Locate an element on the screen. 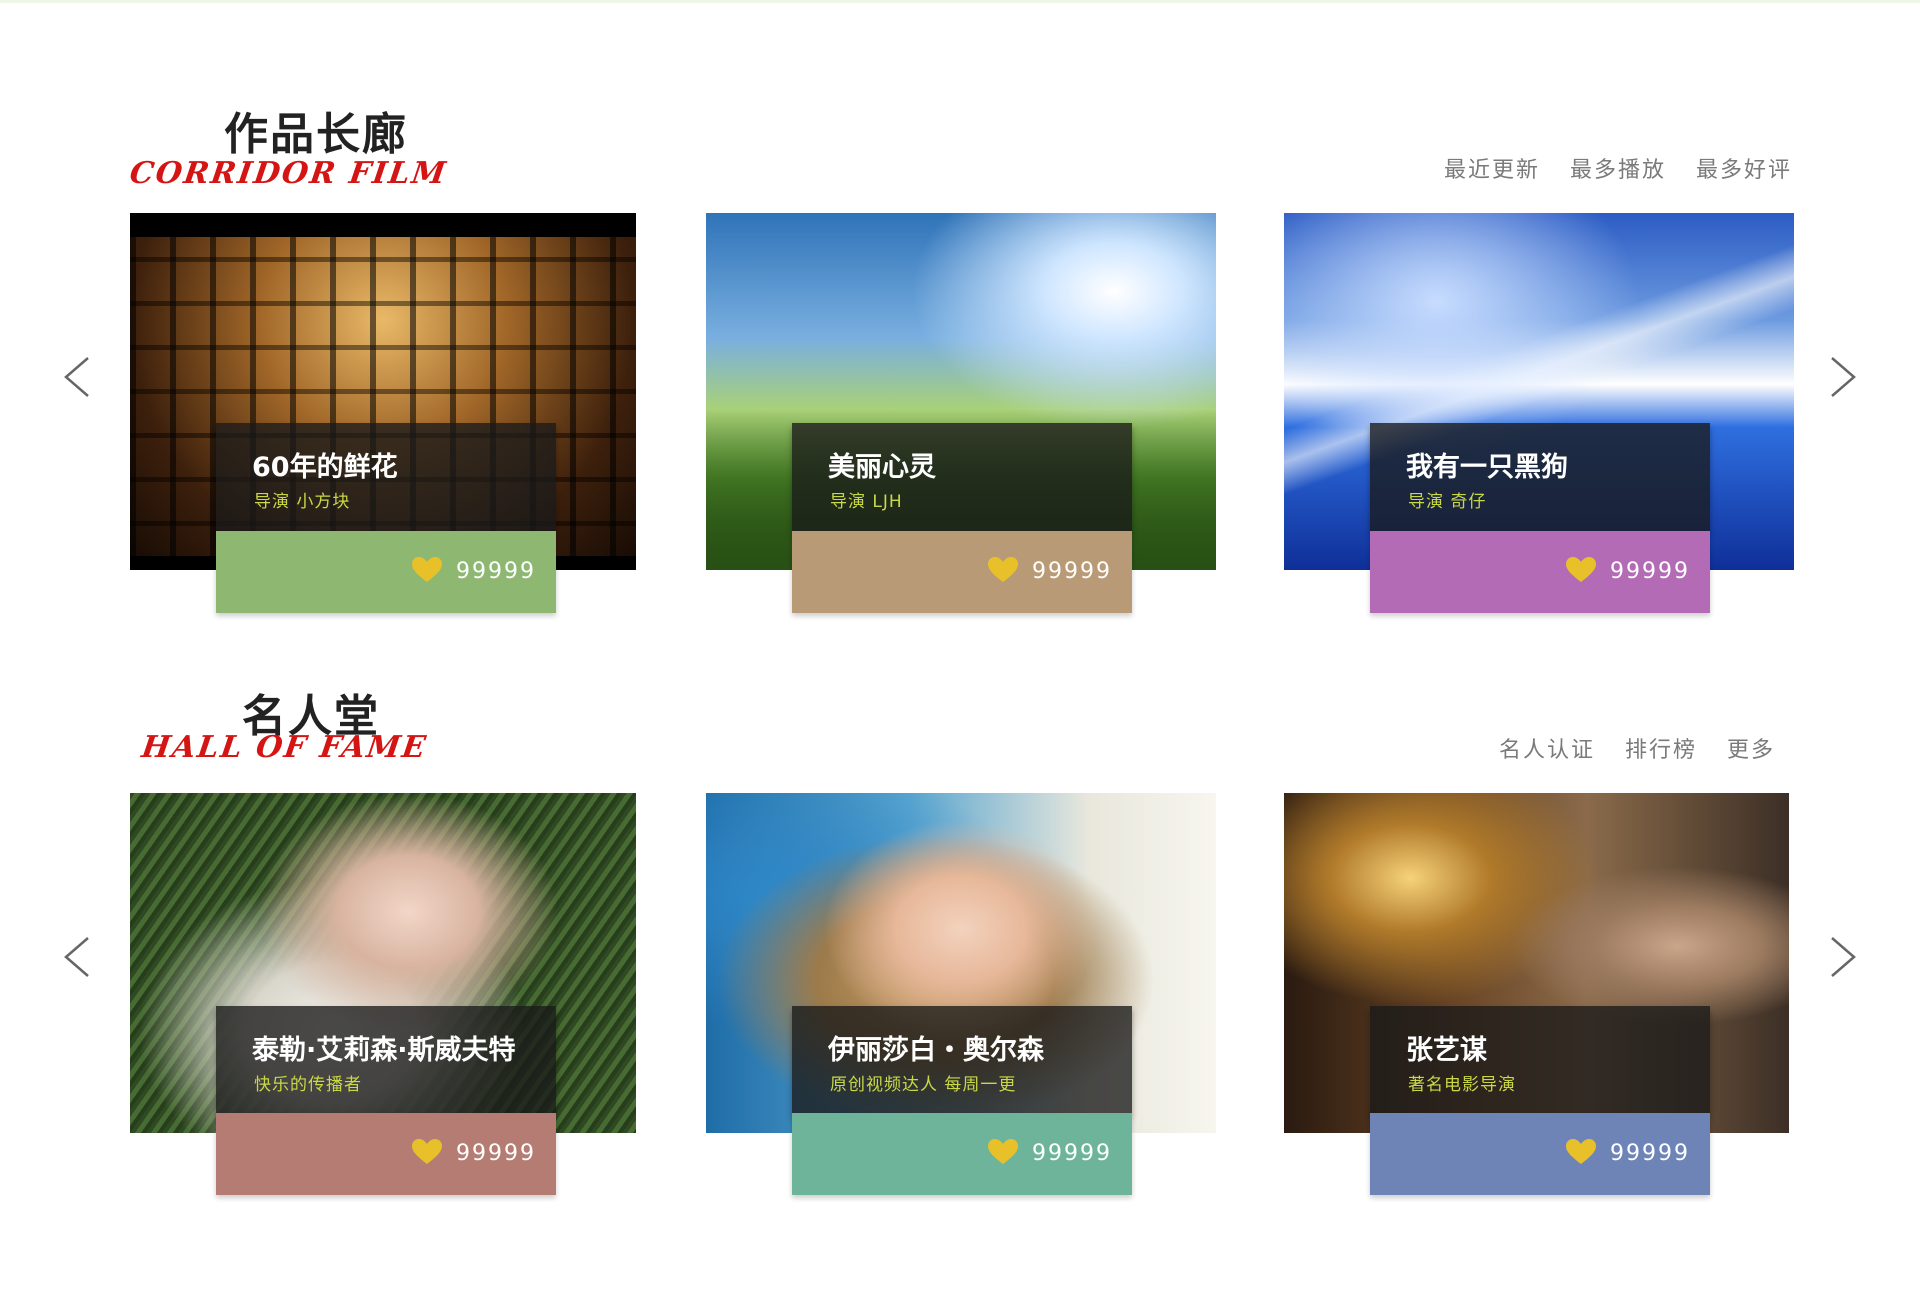  celebrity-name: 伊丽莎白・奥尔森 is located at coordinates (936, 1050).